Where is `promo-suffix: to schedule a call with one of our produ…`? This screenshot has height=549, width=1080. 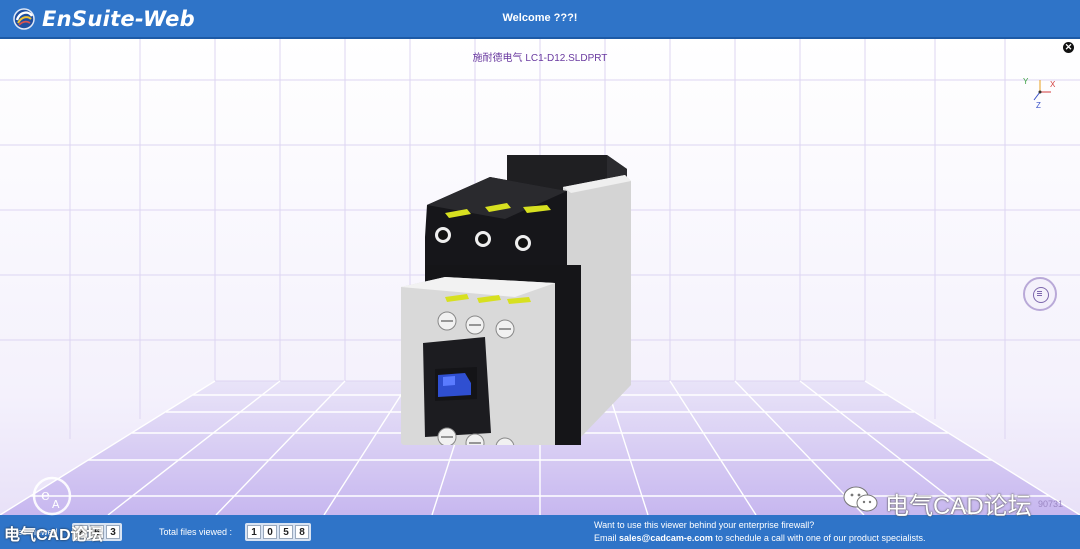
promo-suffix: to schedule a call with one of our produ… is located at coordinates (819, 538).